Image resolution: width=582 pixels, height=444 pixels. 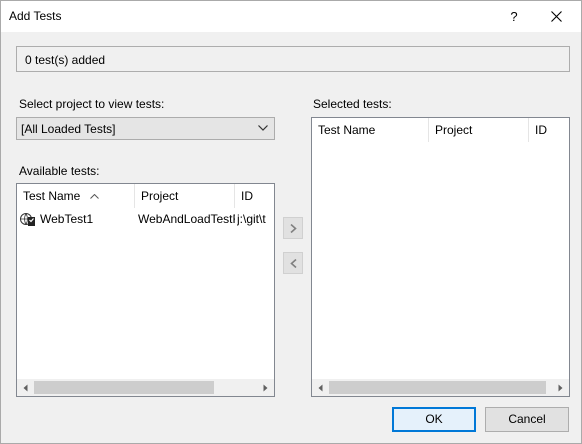 I want to click on sort-ascending-icon, so click(x=94, y=196).